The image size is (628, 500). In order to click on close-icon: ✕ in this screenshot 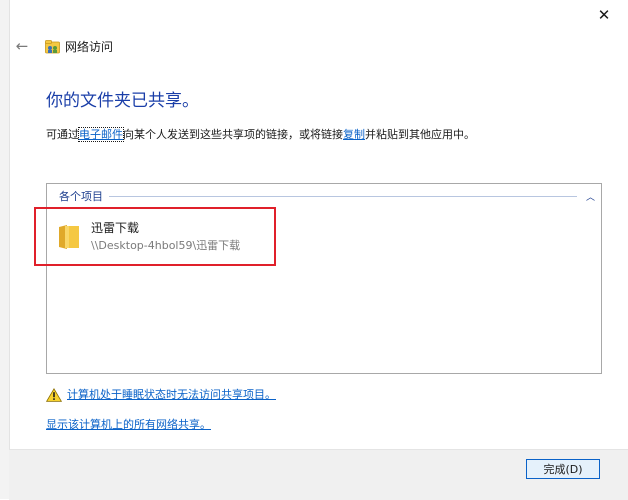, I will do `click(604, 15)`.